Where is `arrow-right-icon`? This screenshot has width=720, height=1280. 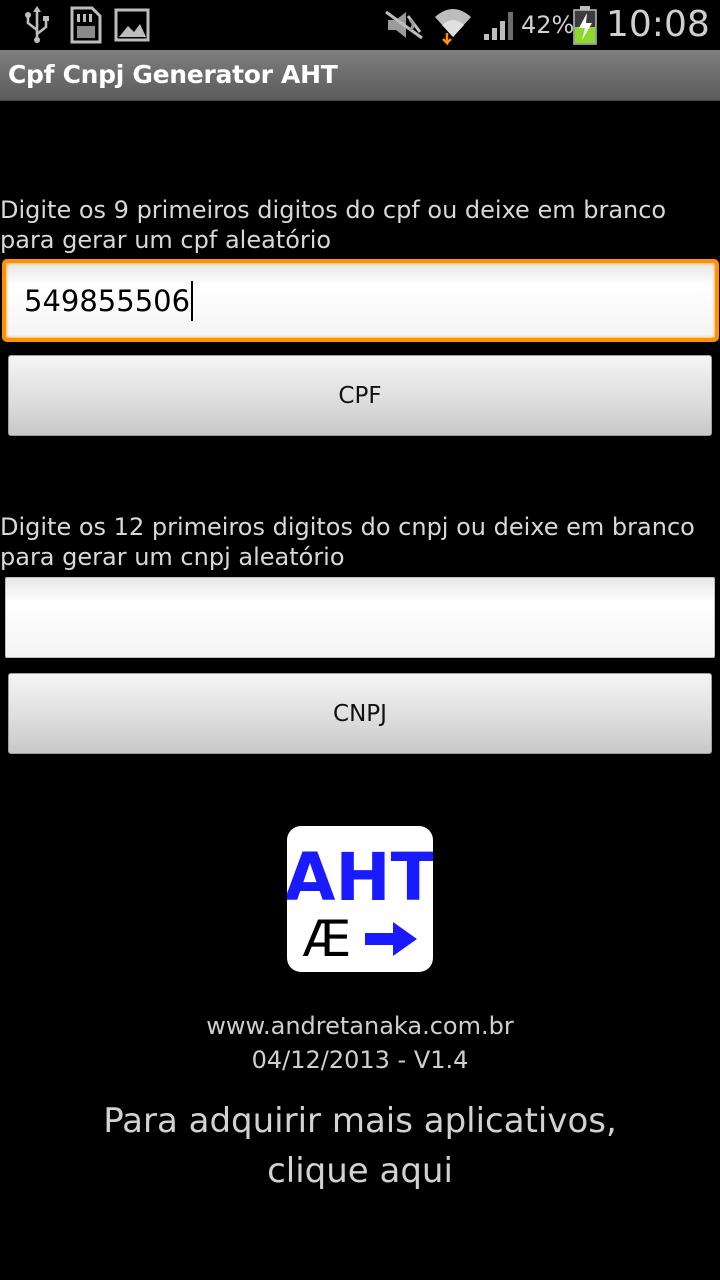
arrow-right-icon is located at coordinates (391, 939).